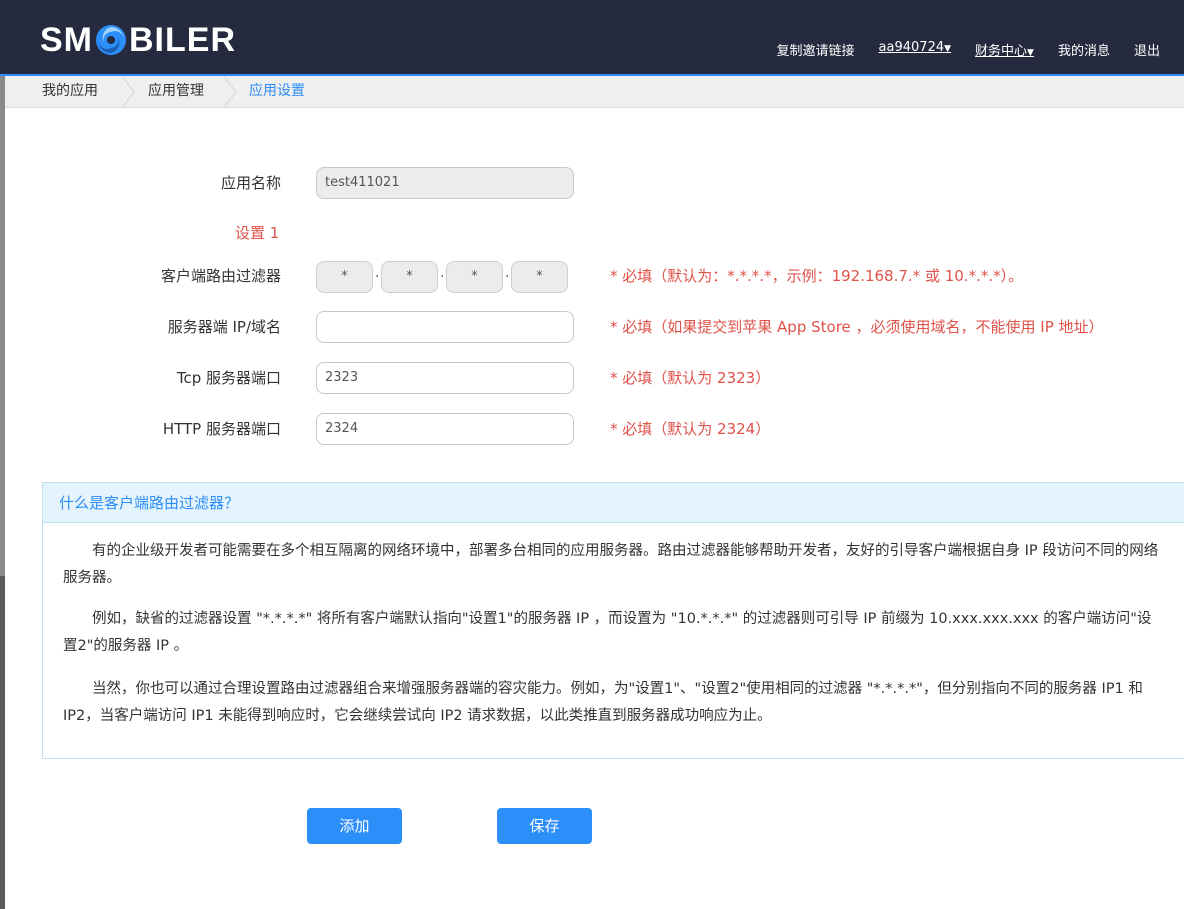  What do you see at coordinates (111, 40) in the screenshot?
I see `logo-swirl-icon` at bounding box center [111, 40].